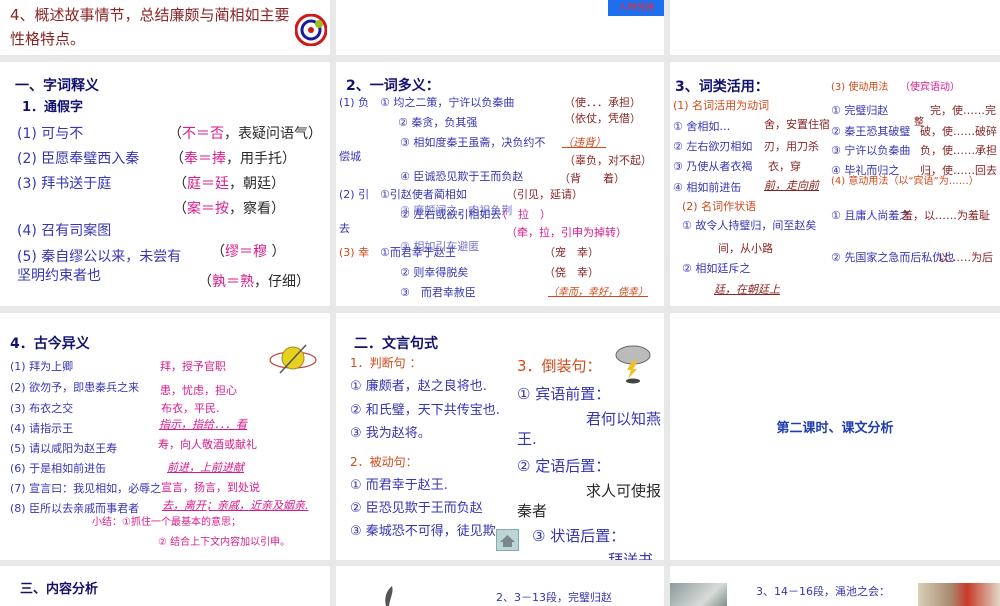  I want to click on note: 以……为后, so click(965, 257).